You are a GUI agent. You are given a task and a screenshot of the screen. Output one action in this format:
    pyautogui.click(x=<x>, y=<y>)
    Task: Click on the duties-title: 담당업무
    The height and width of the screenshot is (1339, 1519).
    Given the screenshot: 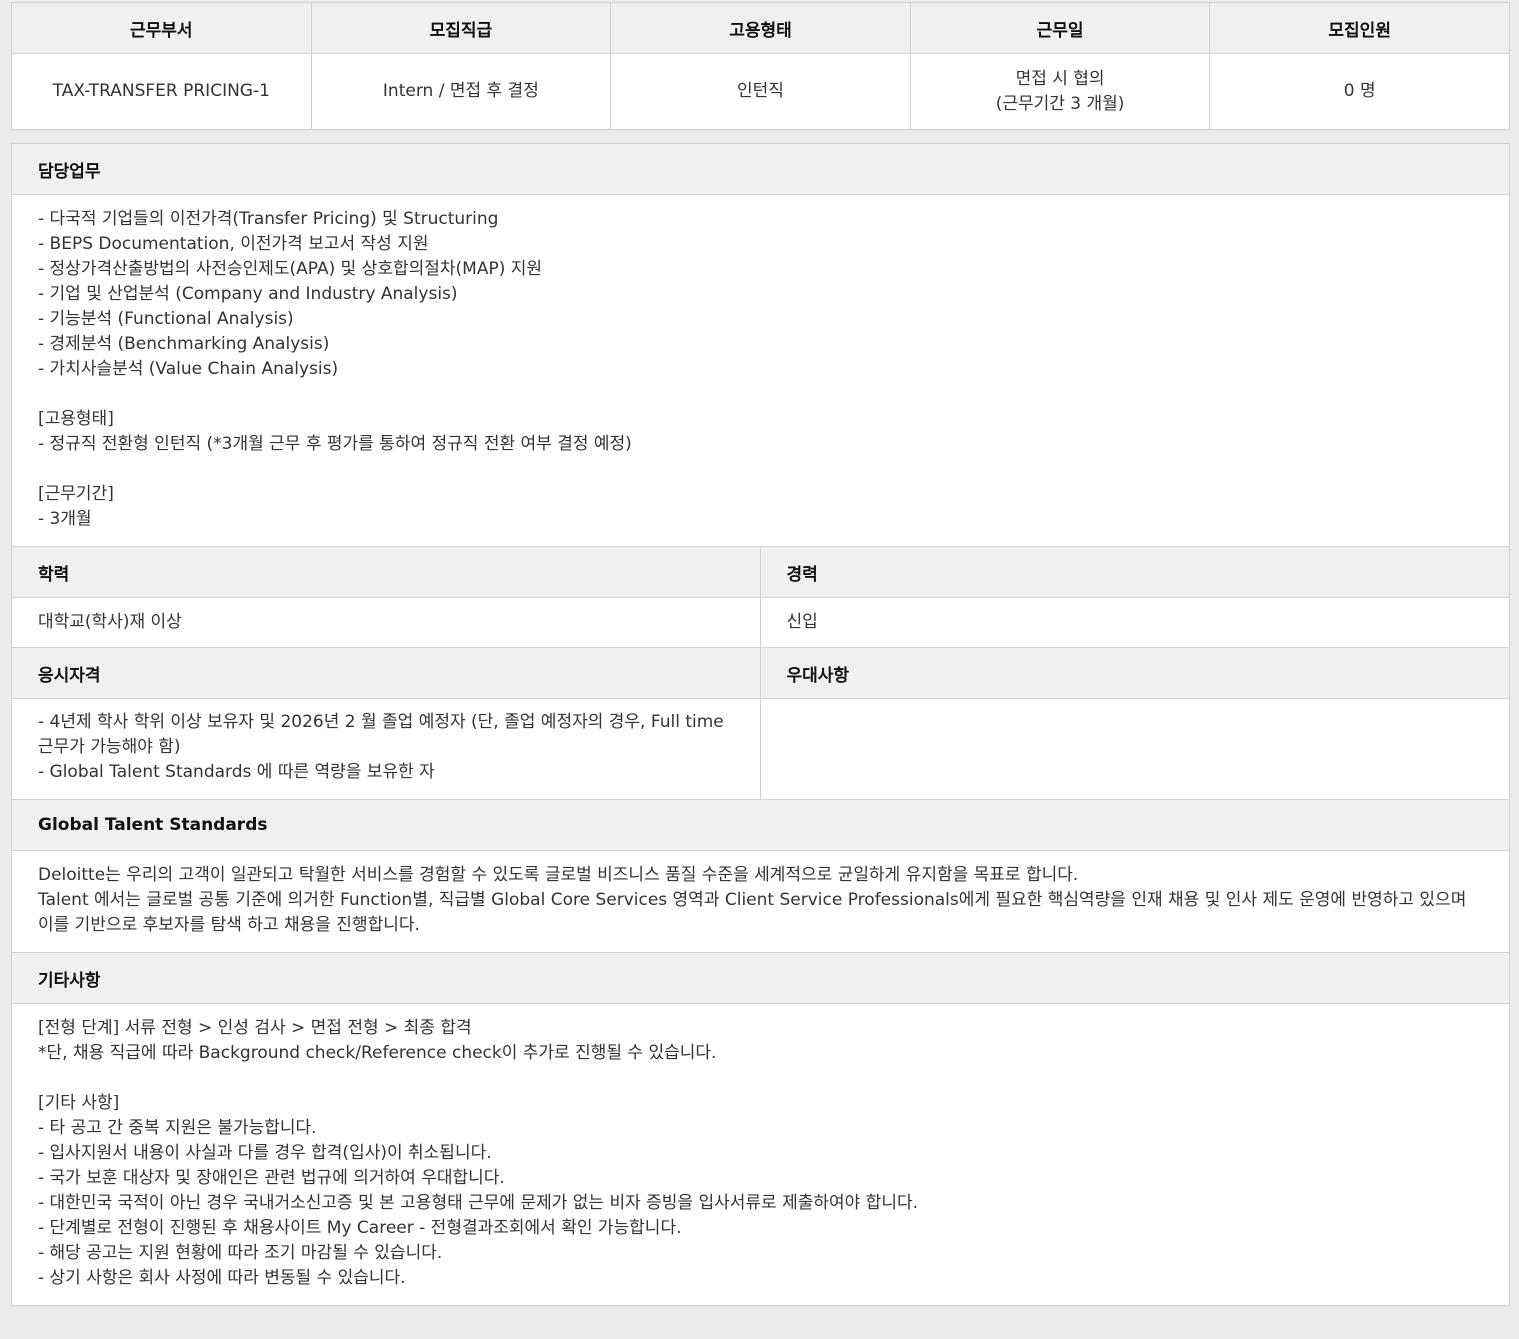 What is the action you would take?
    pyautogui.click(x=760, y=169)
    